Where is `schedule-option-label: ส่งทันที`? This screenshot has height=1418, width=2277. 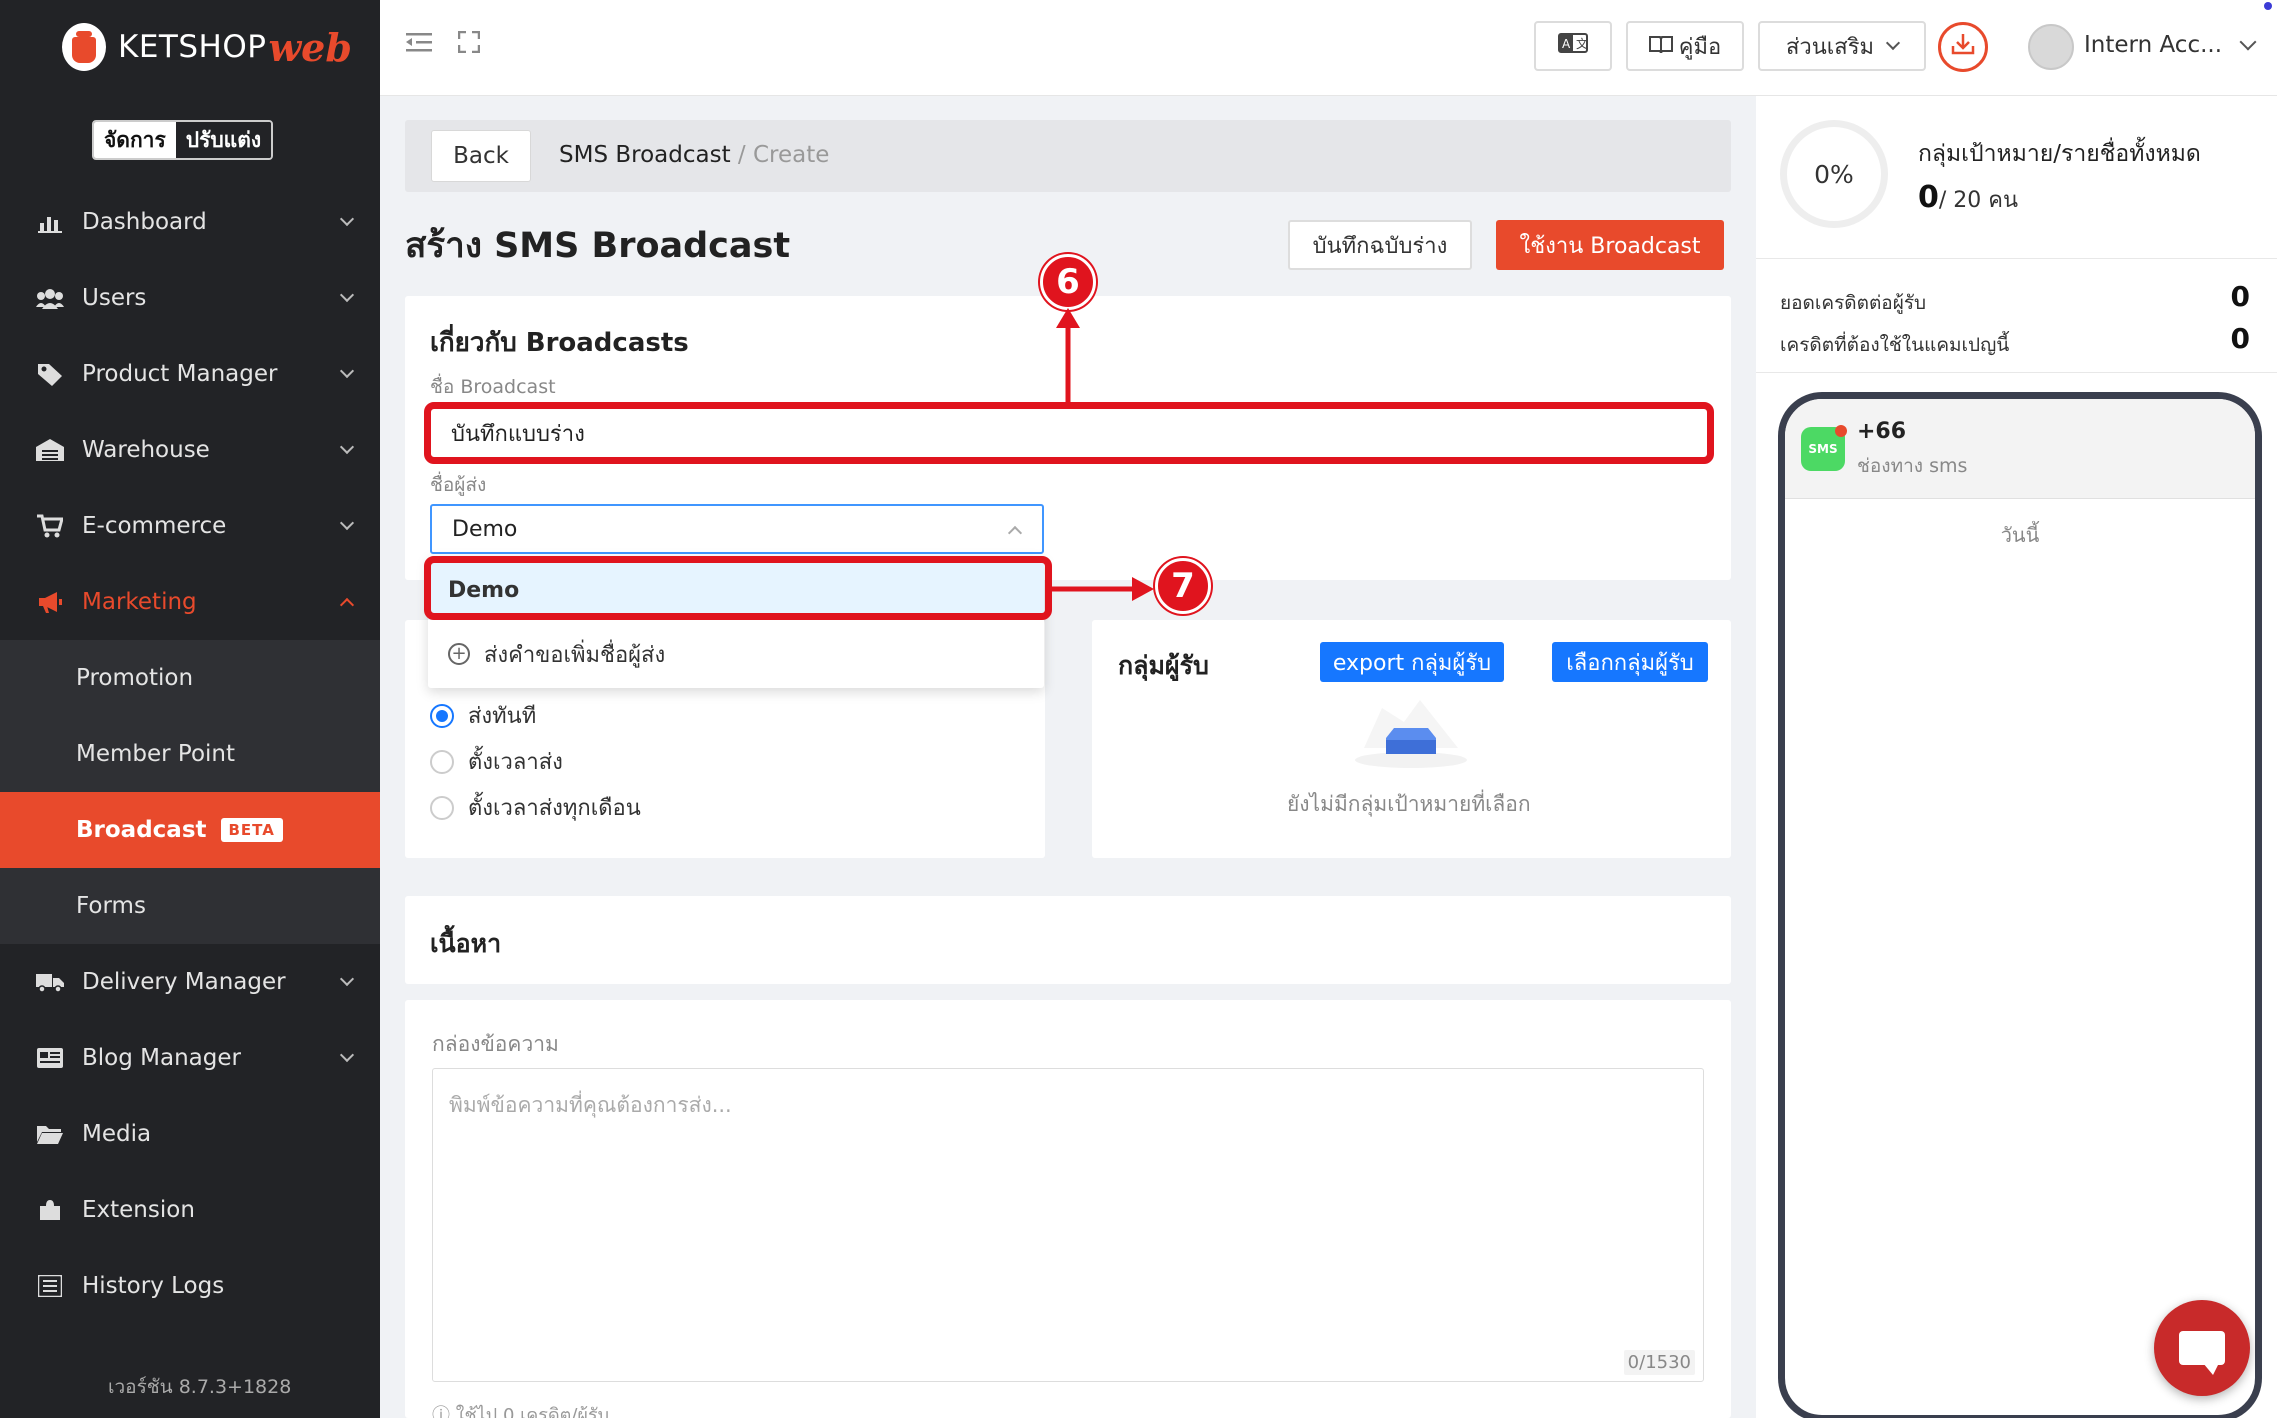 schedule-option-label: ส่งทันที is located at coordinates (502, 716).